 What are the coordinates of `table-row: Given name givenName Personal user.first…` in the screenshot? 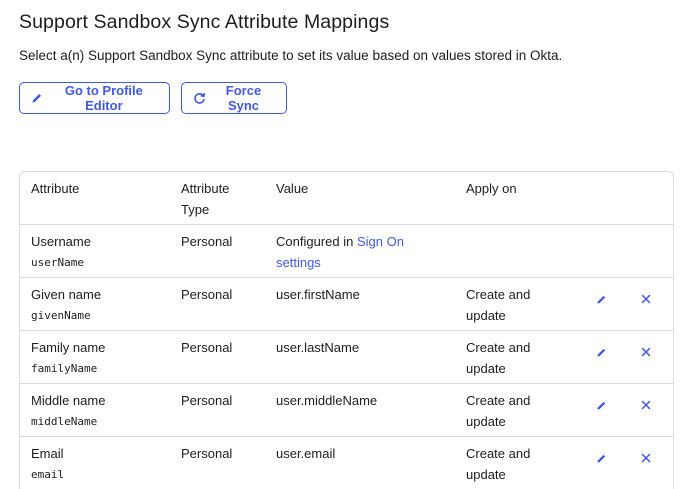 It's located at (346, 304).